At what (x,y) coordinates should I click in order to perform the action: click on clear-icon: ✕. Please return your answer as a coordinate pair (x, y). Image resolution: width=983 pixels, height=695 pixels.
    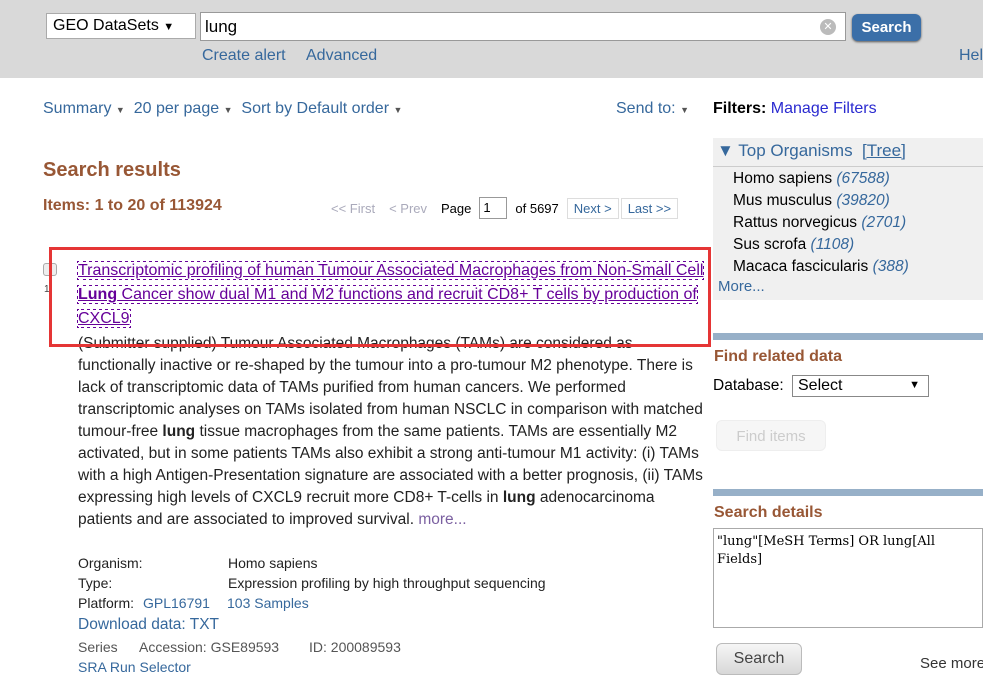
    Looking at the image, I should click on (828, 27).